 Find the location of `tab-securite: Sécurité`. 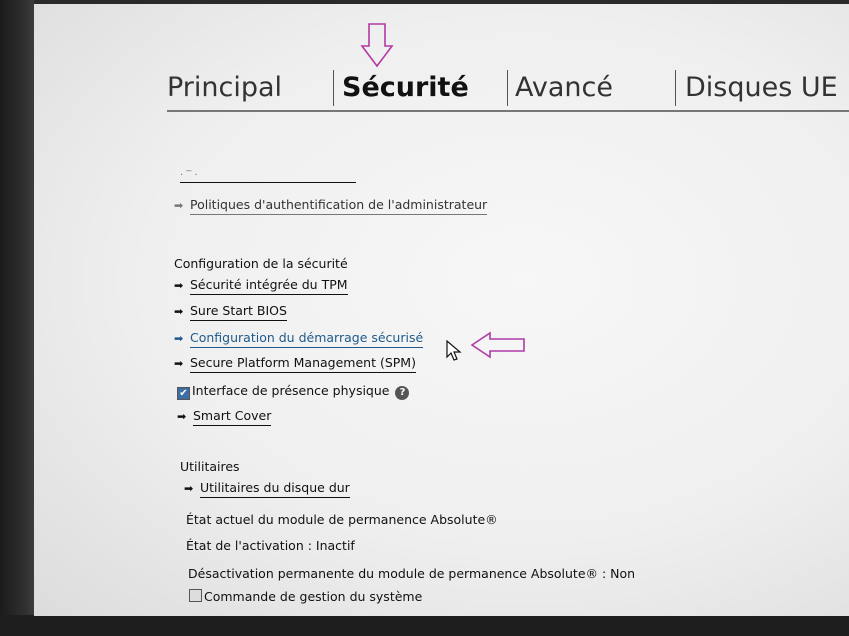

tab-securite: Sécurité is located at coordinates (405, 88).